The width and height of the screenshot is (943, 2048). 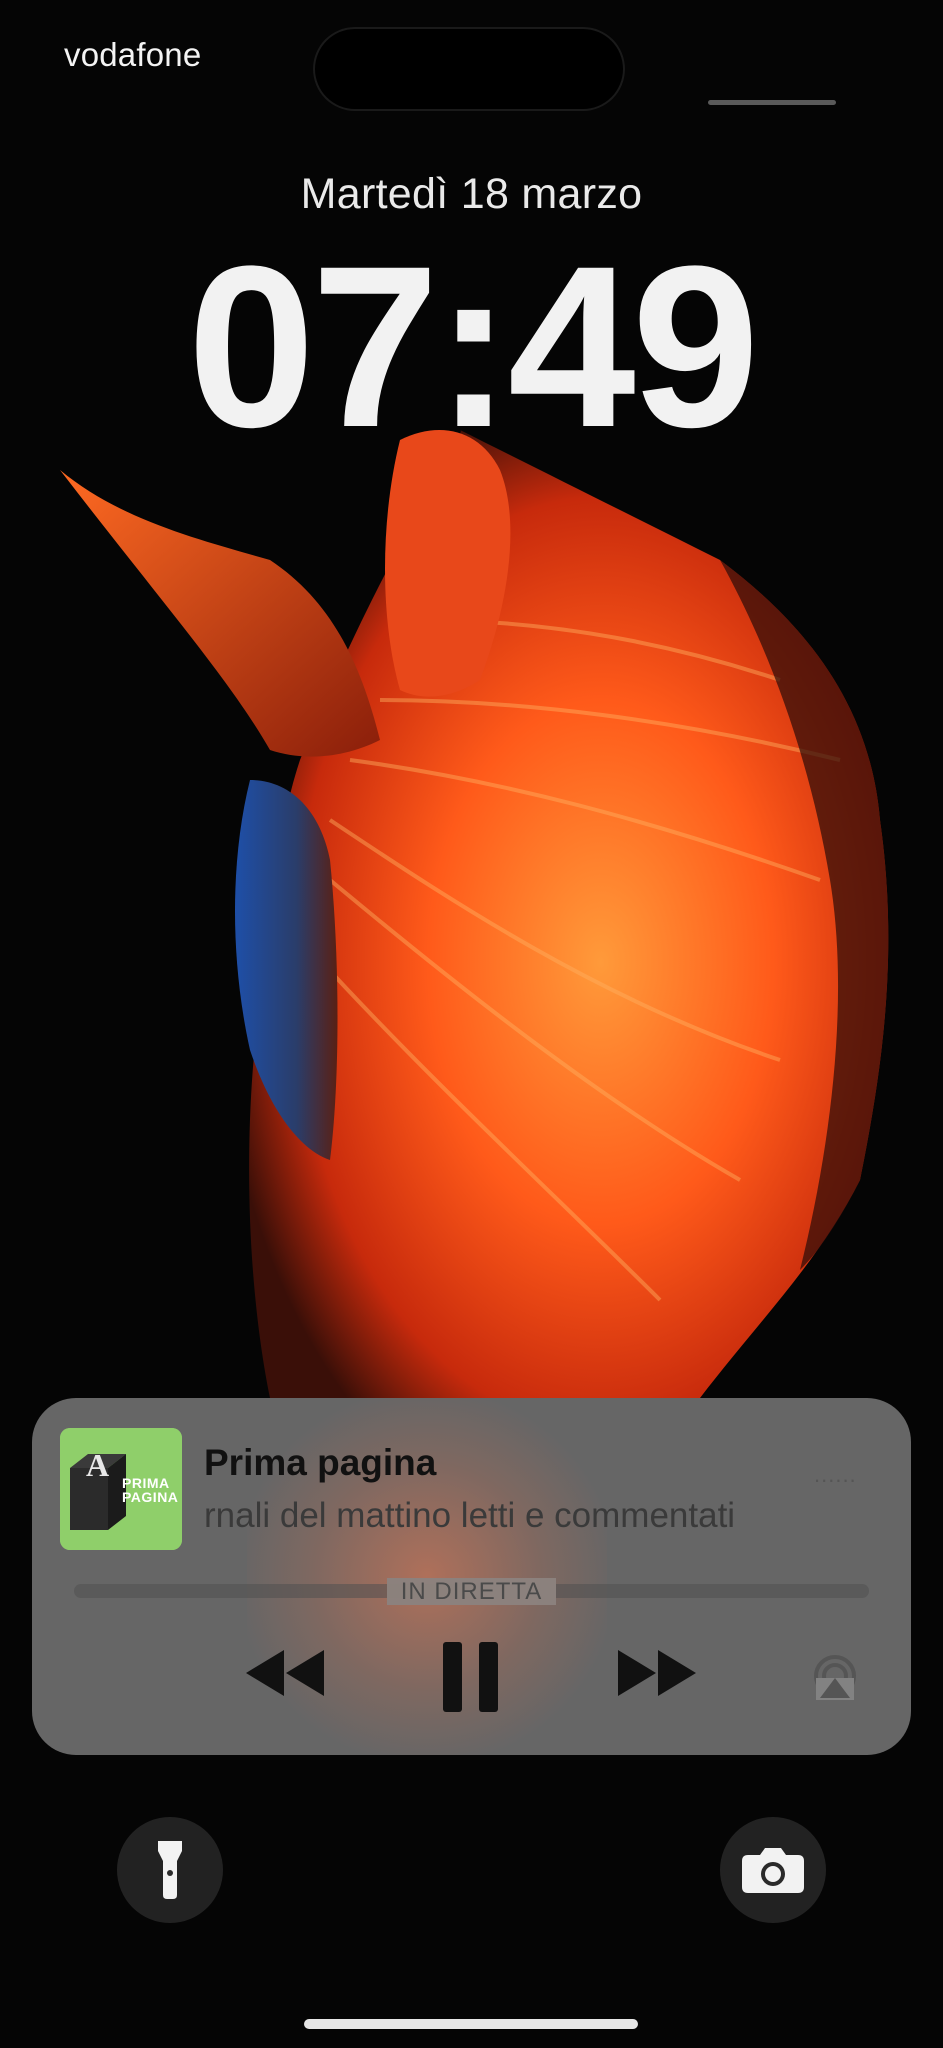 What do you see at coordinates (286, 1673) in the screenshot?
I see `backward-icon` at bounding box center [286, 1673].